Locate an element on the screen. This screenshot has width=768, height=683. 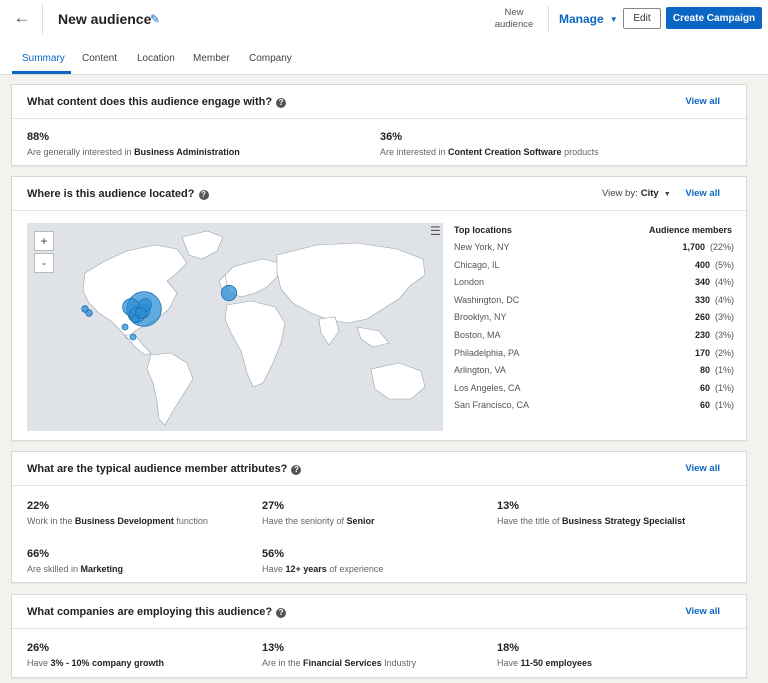
hamburger-menu-icon: ☰ is located at coordinates (435, 231).